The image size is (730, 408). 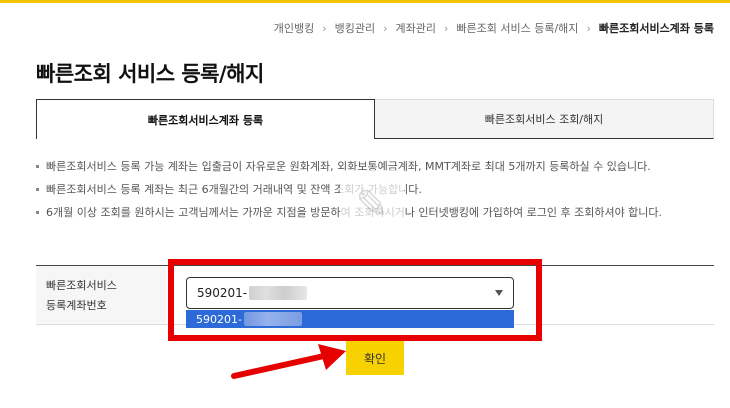 I want to click on watermark-overlay: ✎, so click(x=372, y=205).